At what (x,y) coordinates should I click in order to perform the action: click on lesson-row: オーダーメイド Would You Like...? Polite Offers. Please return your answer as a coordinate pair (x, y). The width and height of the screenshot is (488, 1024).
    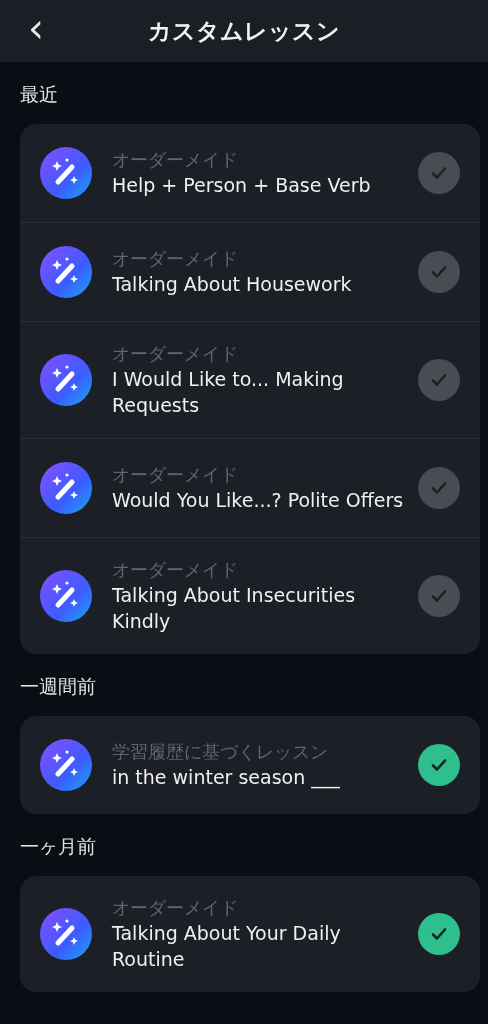
    Looking at the image, I should click on (250, 487).